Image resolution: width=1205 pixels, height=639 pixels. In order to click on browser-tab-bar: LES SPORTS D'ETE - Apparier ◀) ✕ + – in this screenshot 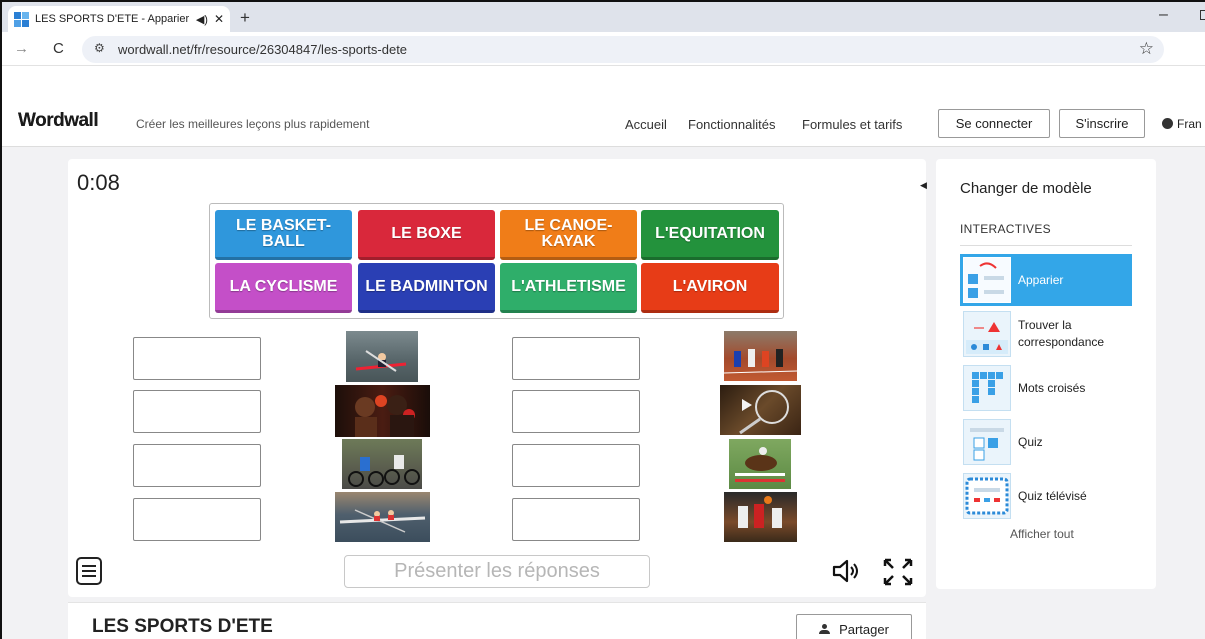, I will do `click(603, 17)`.